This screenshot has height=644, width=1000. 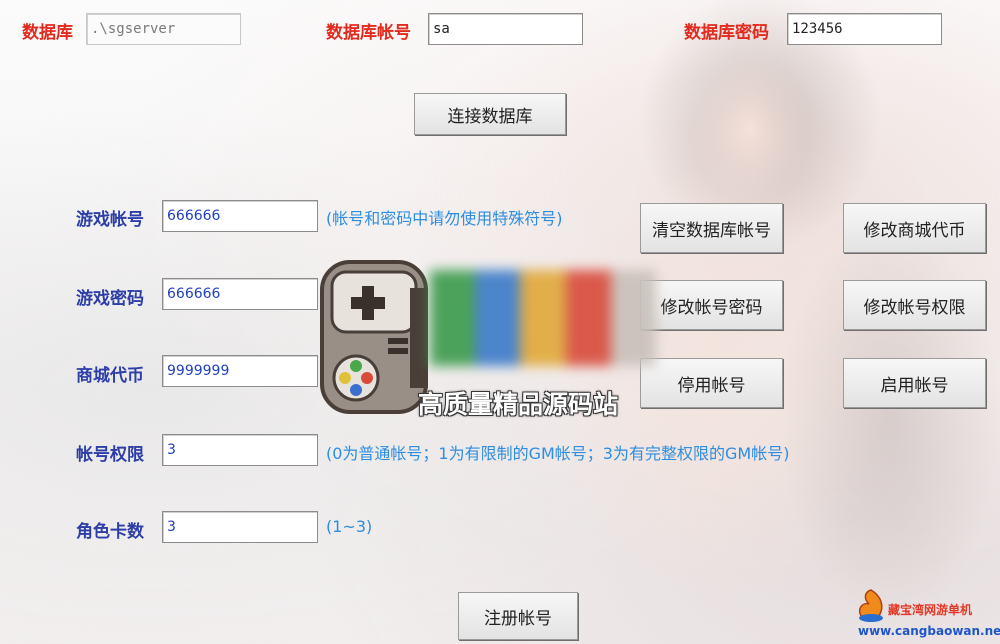 I want to click on db-password-input: 123456, so click(x=864, y=29).